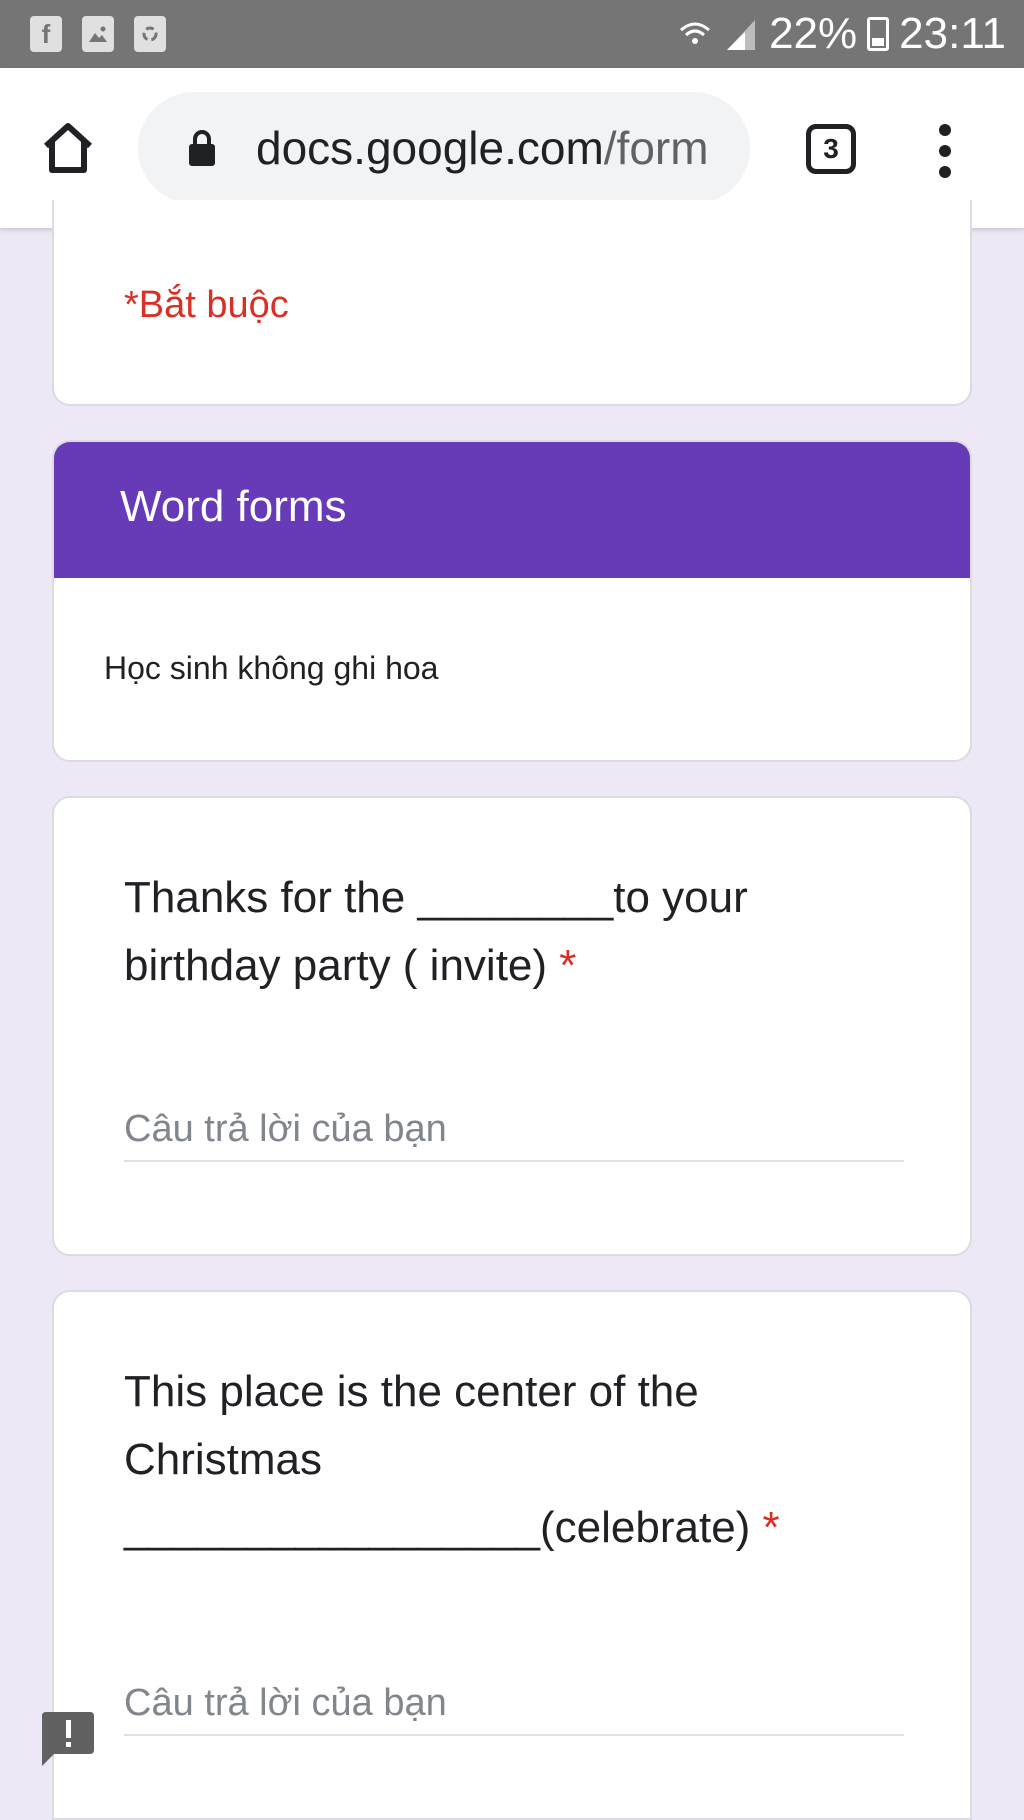 The image size is (1024, 1820). I want to click on address-bar: docs.google.com/form, so click(444, 148).